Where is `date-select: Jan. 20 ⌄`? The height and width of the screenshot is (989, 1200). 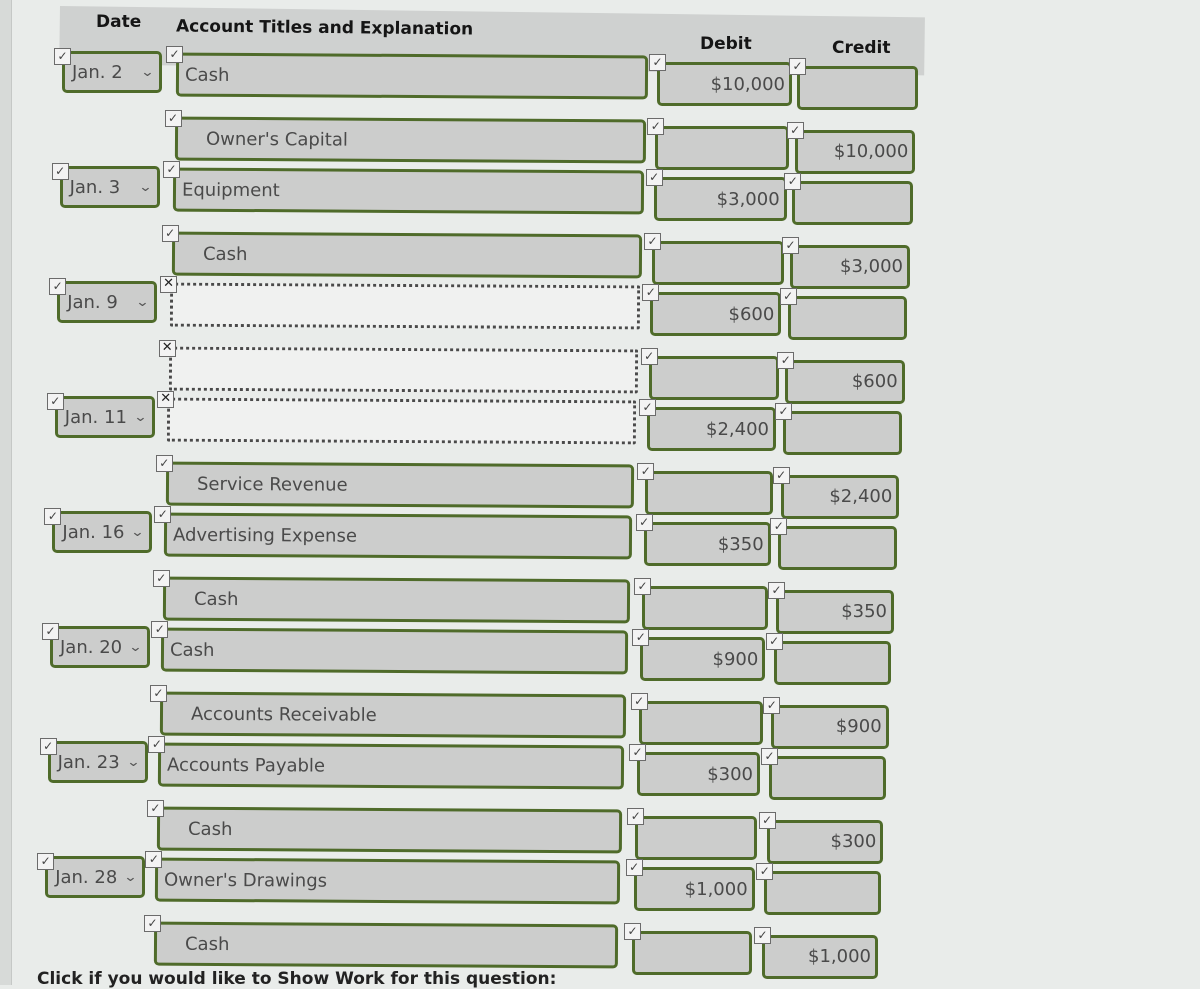
date-select: Jan. 20 ⌄ is located at coordinates (100, 647).